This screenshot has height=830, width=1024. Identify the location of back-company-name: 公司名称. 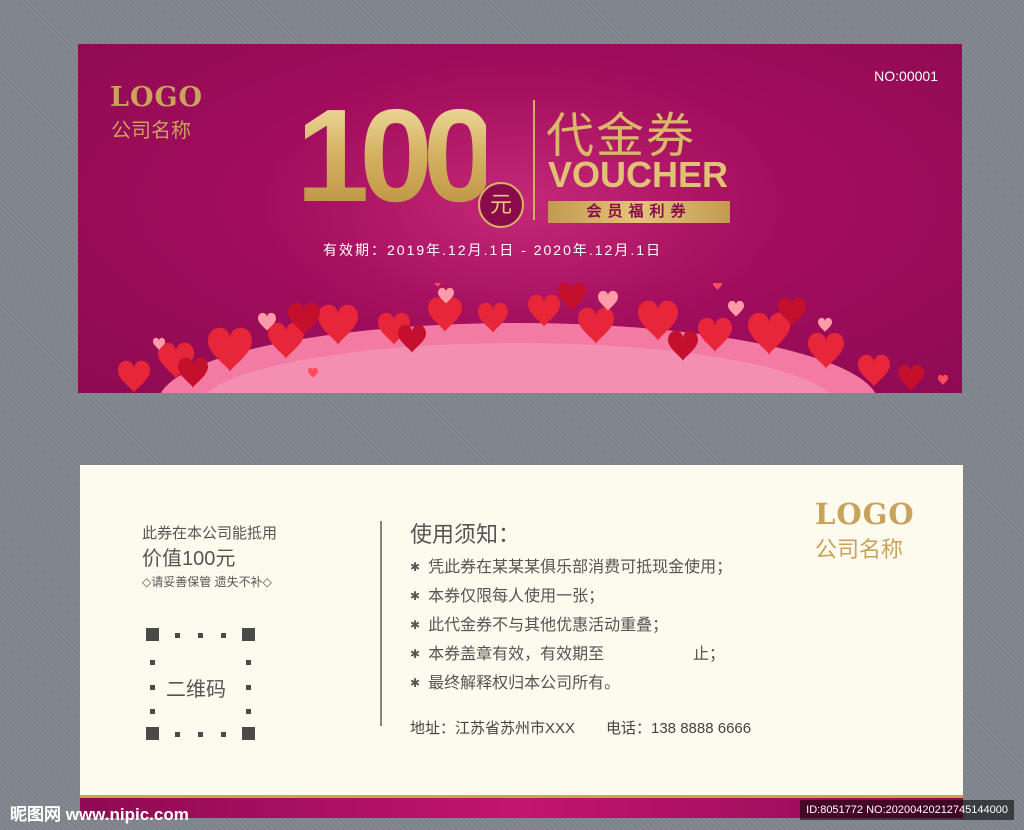
(859, 549).